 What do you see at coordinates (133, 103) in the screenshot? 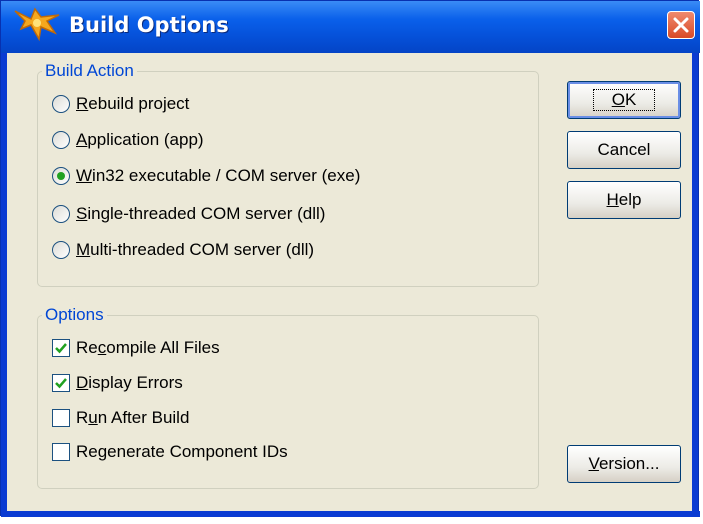
I see `radio-label: Rebuild project` at bounding box center [133, 103].